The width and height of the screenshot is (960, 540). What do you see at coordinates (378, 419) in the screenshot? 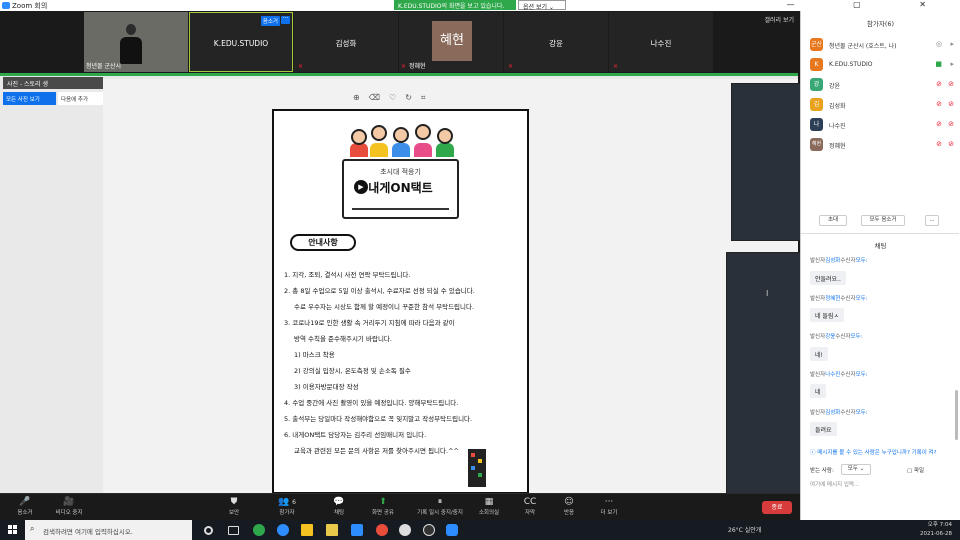
I see `notice-line: 5. 출석부는 당일마다 작성해야함으로 꼭 잊지말고 작성부탁드립니다.` at bounding box center [378, 419].